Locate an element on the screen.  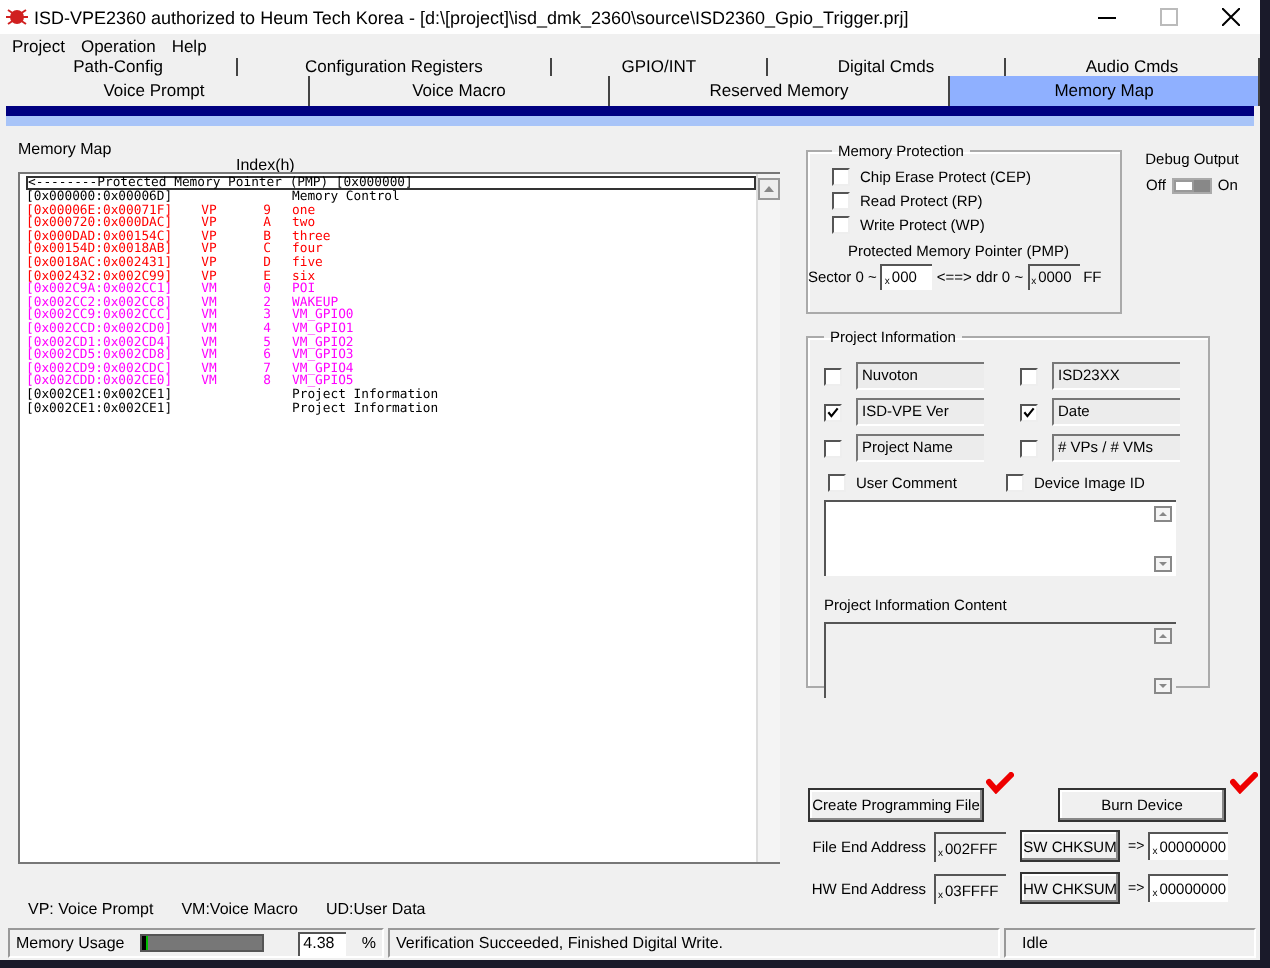
field-label: Memory Usage is located at coordinates (70, 943).